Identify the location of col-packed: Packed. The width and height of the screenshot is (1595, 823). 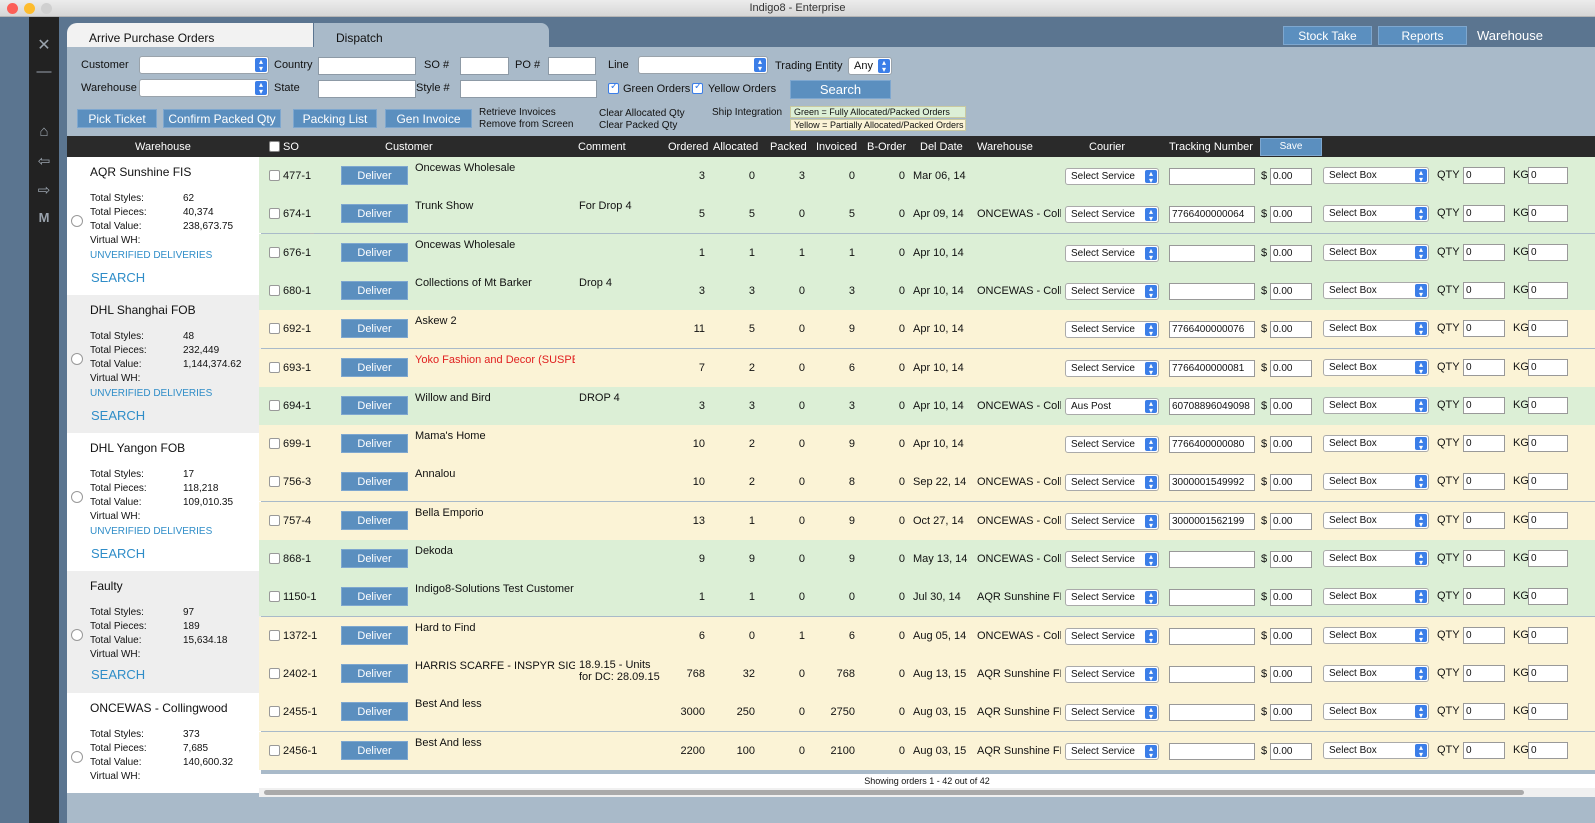
(788, 147).